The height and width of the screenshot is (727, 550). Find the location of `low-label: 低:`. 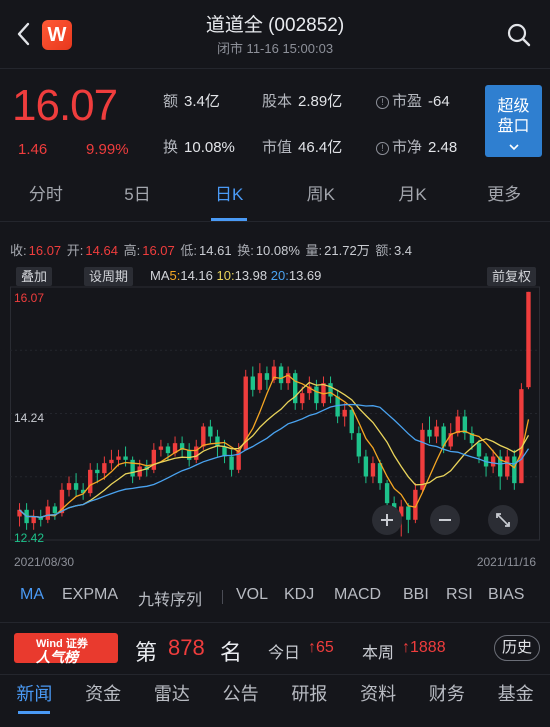

low-label: 低: is located at coordinates (189, 250).